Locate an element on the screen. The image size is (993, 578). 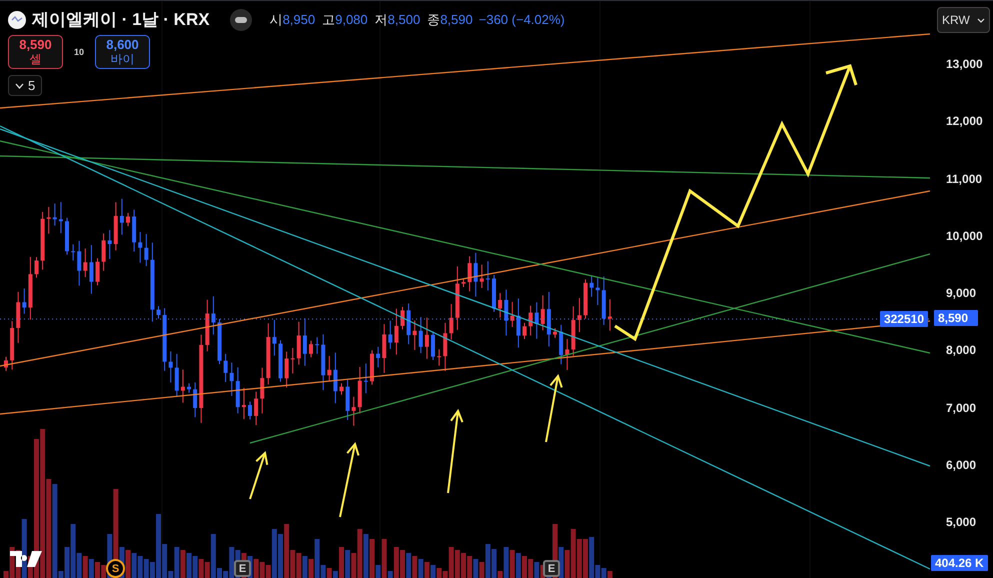
volume-label: 322510 is located at coordinates (904, 319).